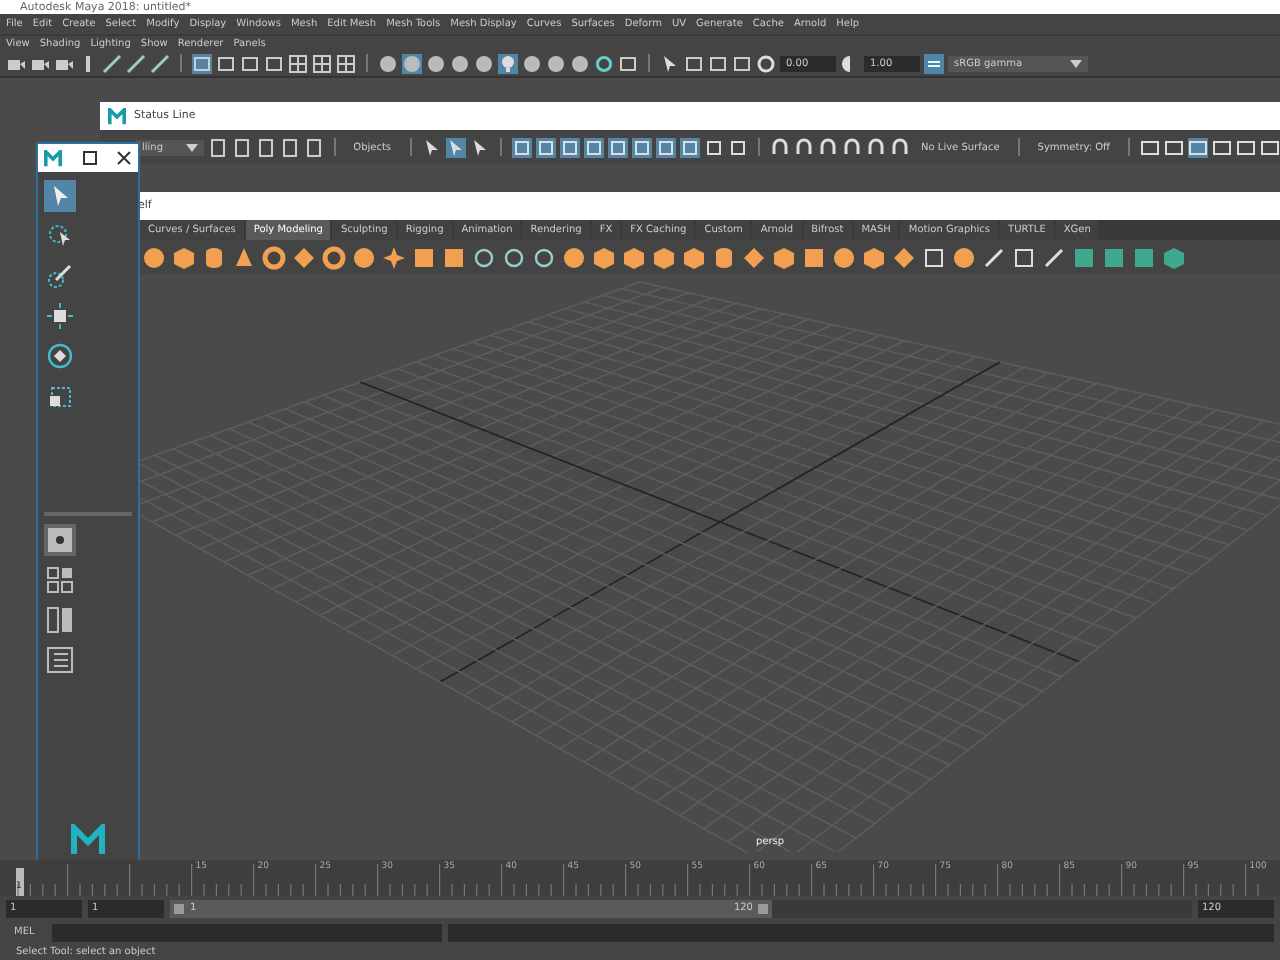 The height and width of the screenshot is (960, 1280). Describe the element at coordinates (766, 63) in the screenshot. I see `exposure-icon` at that location.